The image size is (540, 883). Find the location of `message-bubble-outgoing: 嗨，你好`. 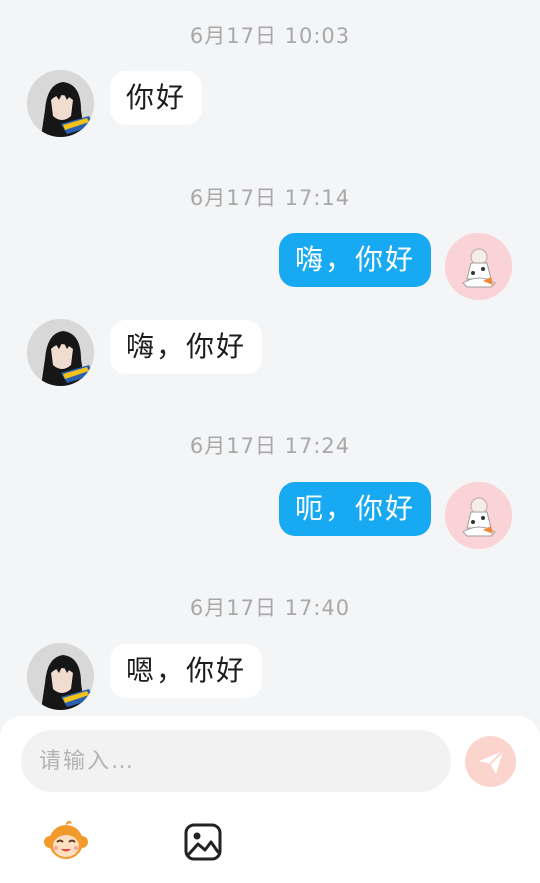

message-bubble-outgoing: 嗨，你好 is located at coordinates (354, 260).